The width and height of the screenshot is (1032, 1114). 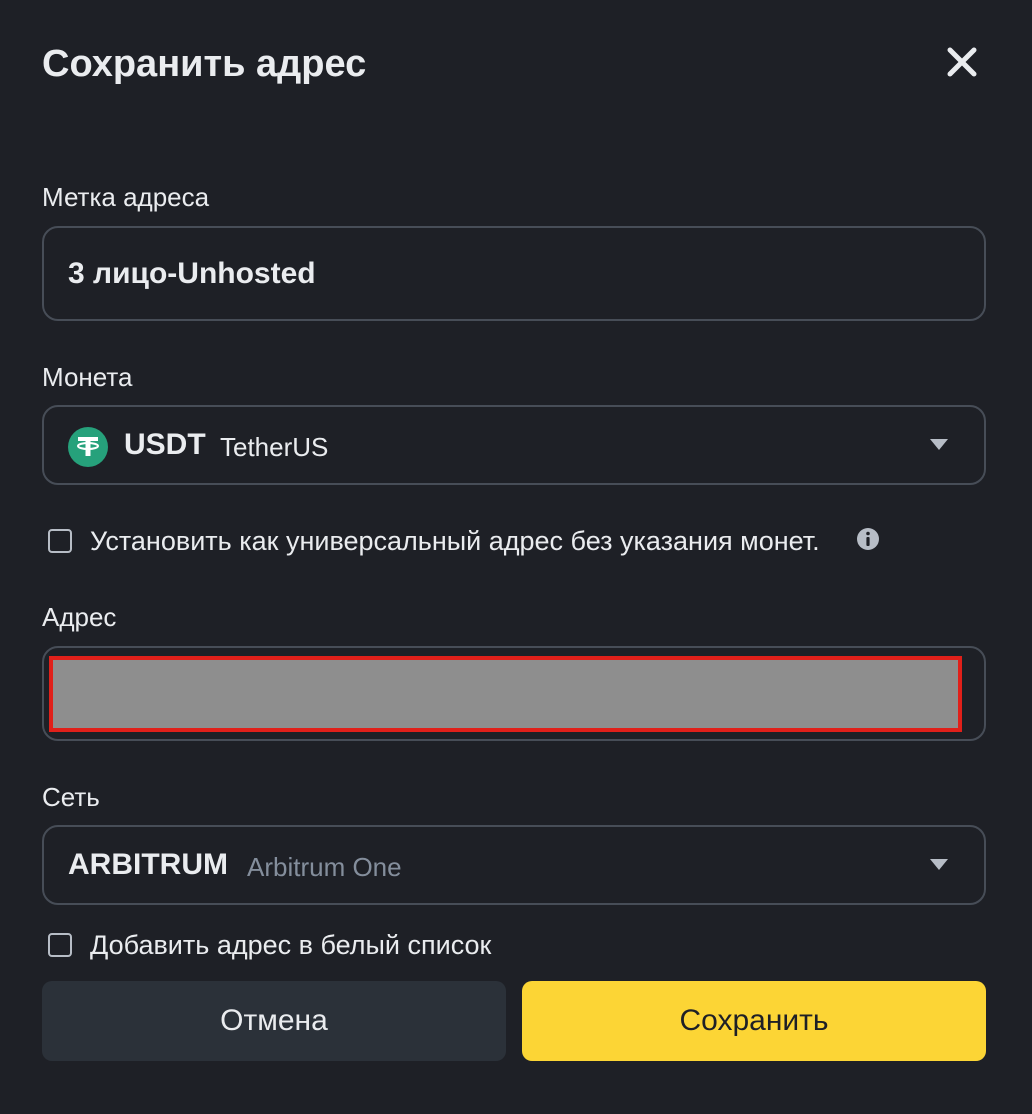 What do you see at coordinates (71, 797) in the screenshot?
I see `network-field-label: Сеть` at bounding box center [71, 797].